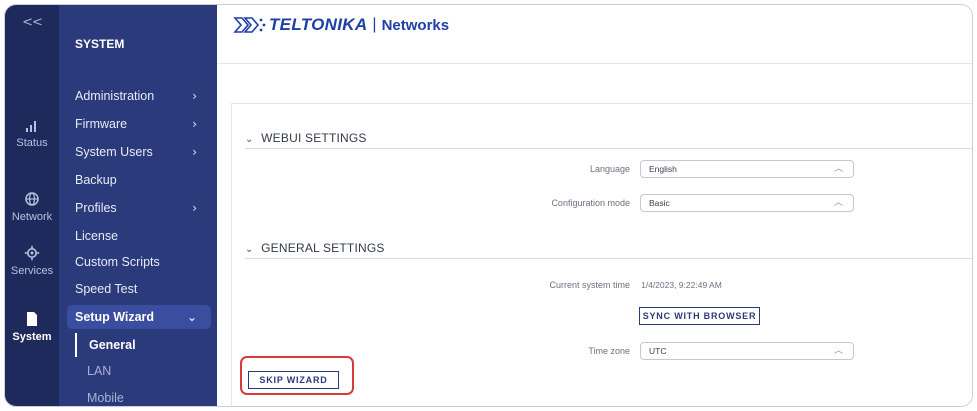 The image size is (977, 411). I want to click on general-settings-toggle: ⌄ GENERAL SETTINGS, so click(315, 248).